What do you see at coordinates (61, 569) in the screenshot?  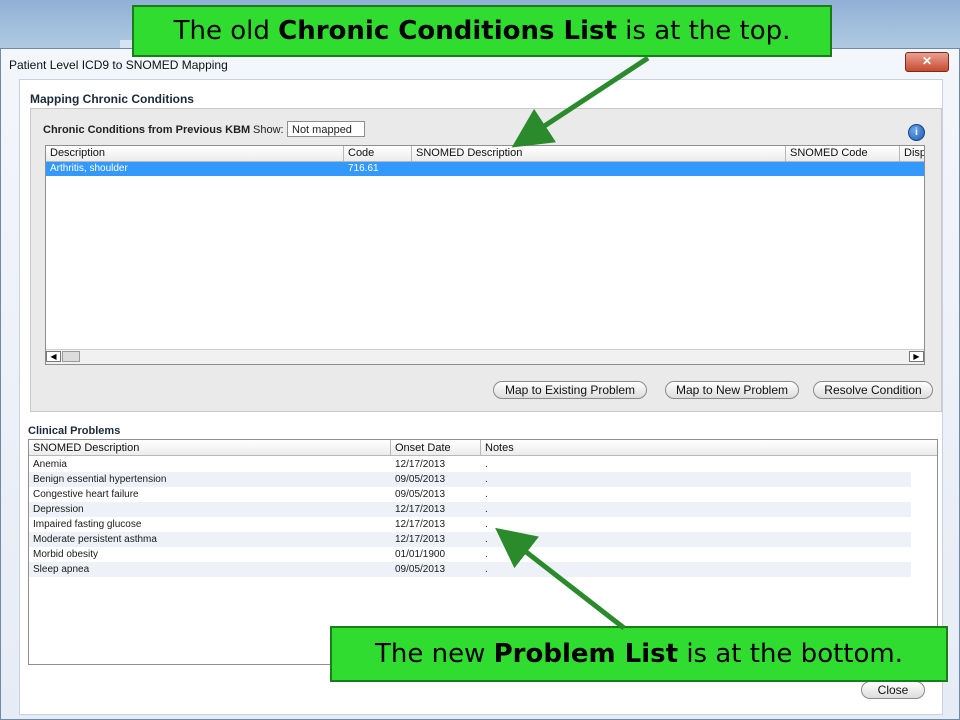 I see `cell-snomed-description: Sleep apnea` at bounding box center [61, 569].